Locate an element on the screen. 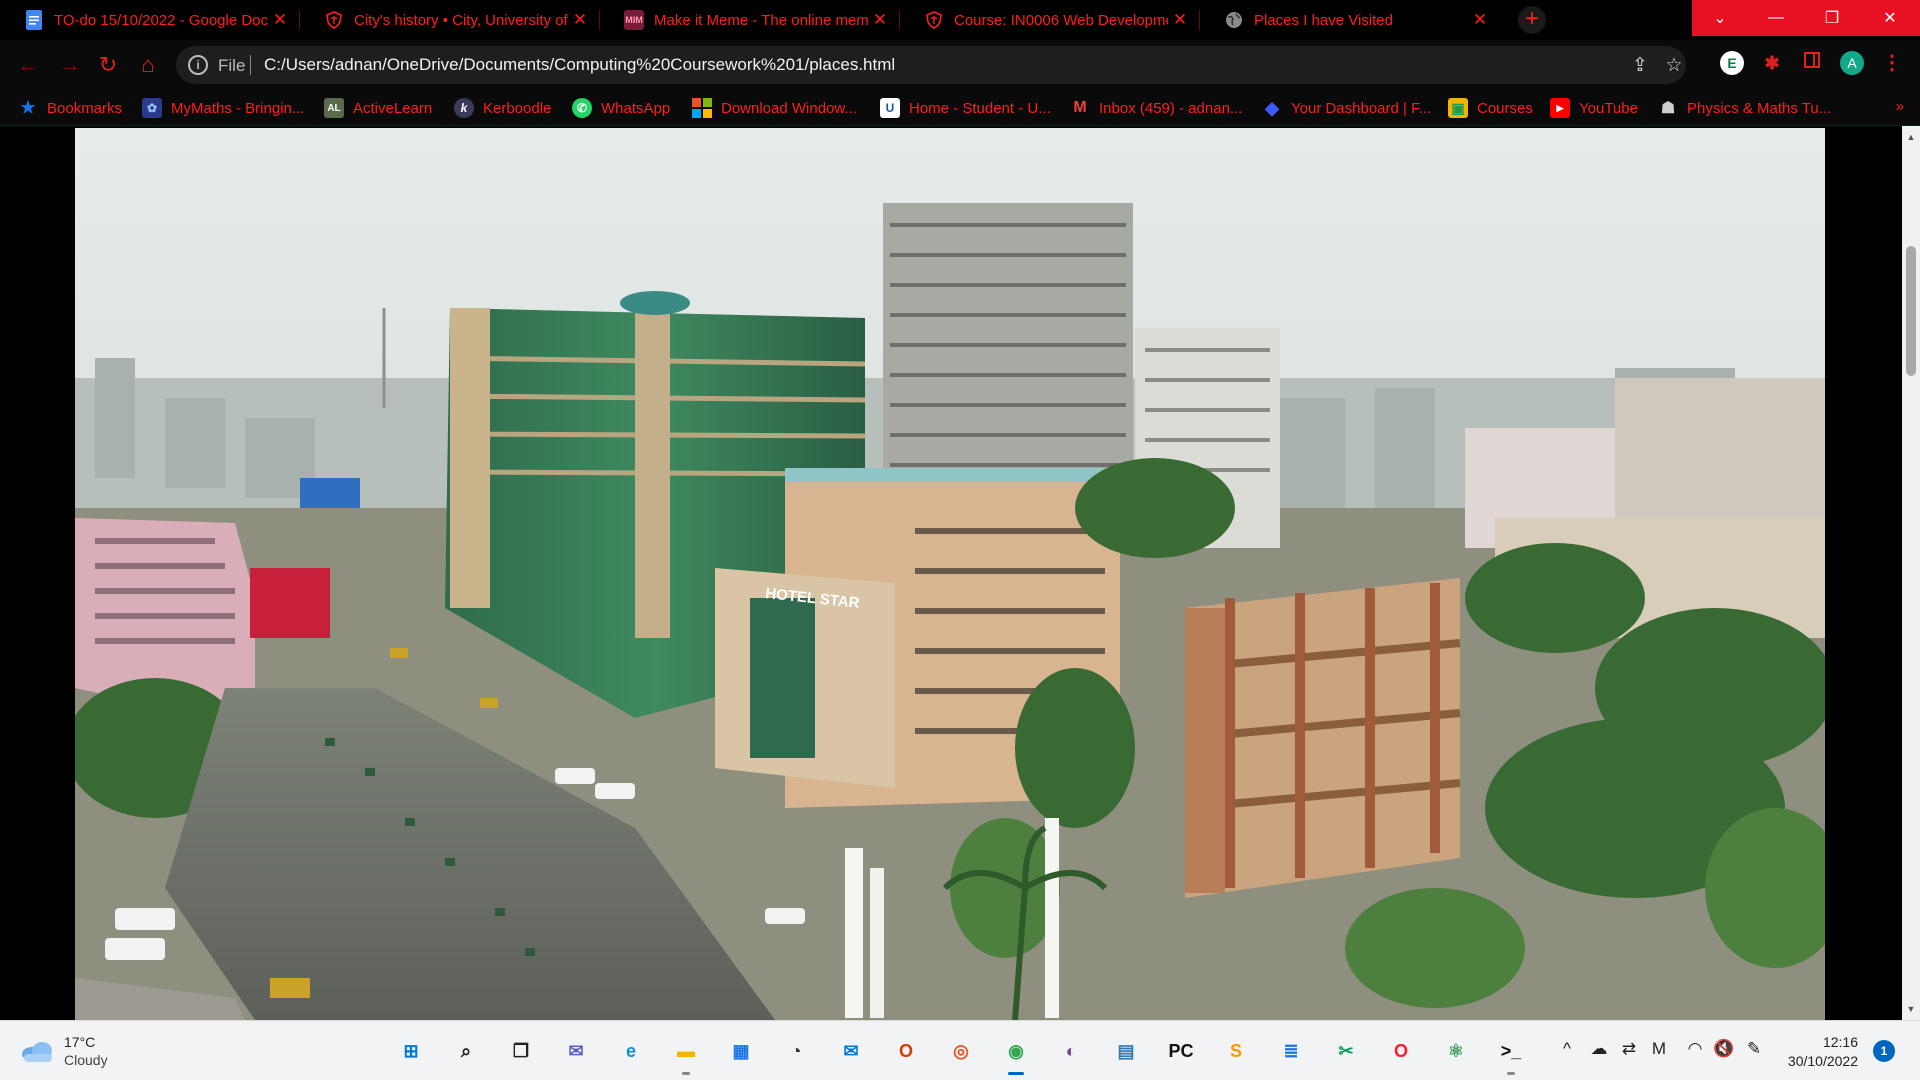 This screenshot has height=1080, width=1920. reading-list-icon is located at coordinates (1812, 63).